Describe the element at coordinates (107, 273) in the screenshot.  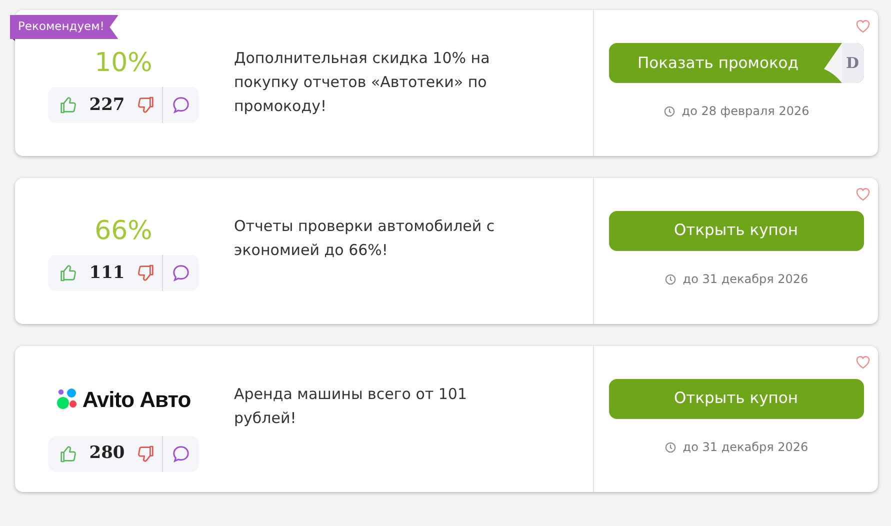
I see `vote-count: 111` at that location.